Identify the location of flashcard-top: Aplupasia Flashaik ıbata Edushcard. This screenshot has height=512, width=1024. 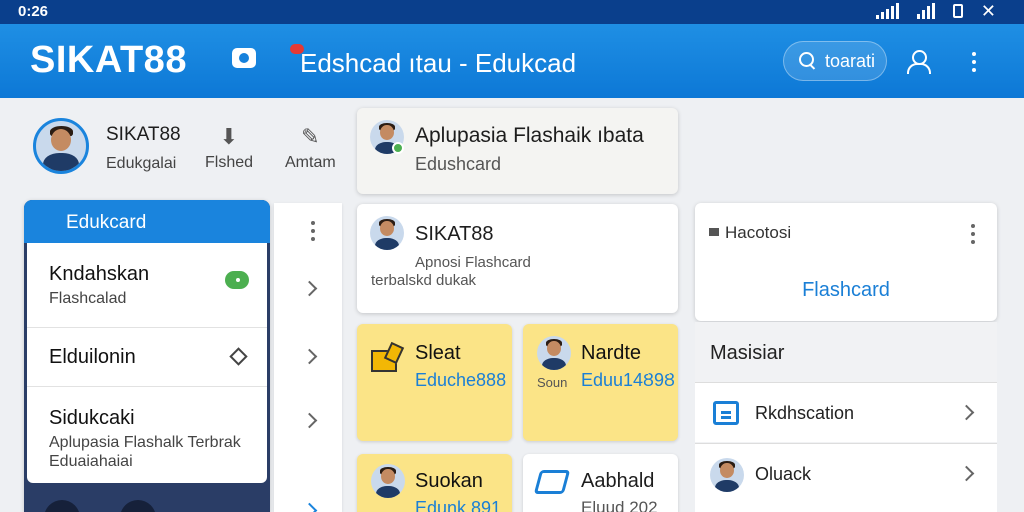
(517, 151).